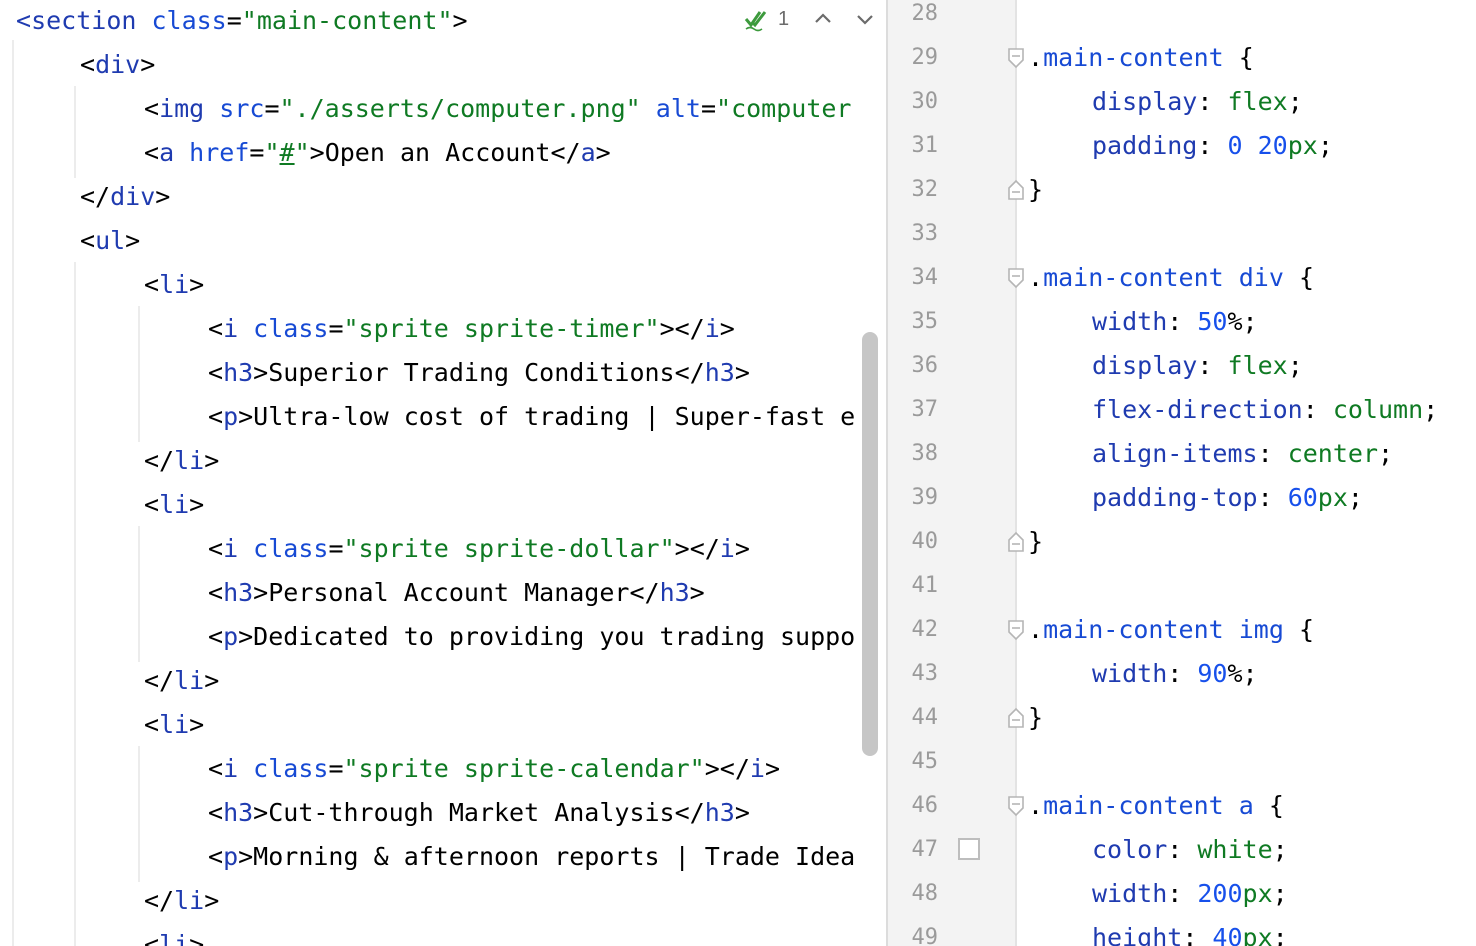 Image resolution: width=1476 pixels, height=946 pixels. I want to click on code-token: flex-direction, so click(1197, 409).